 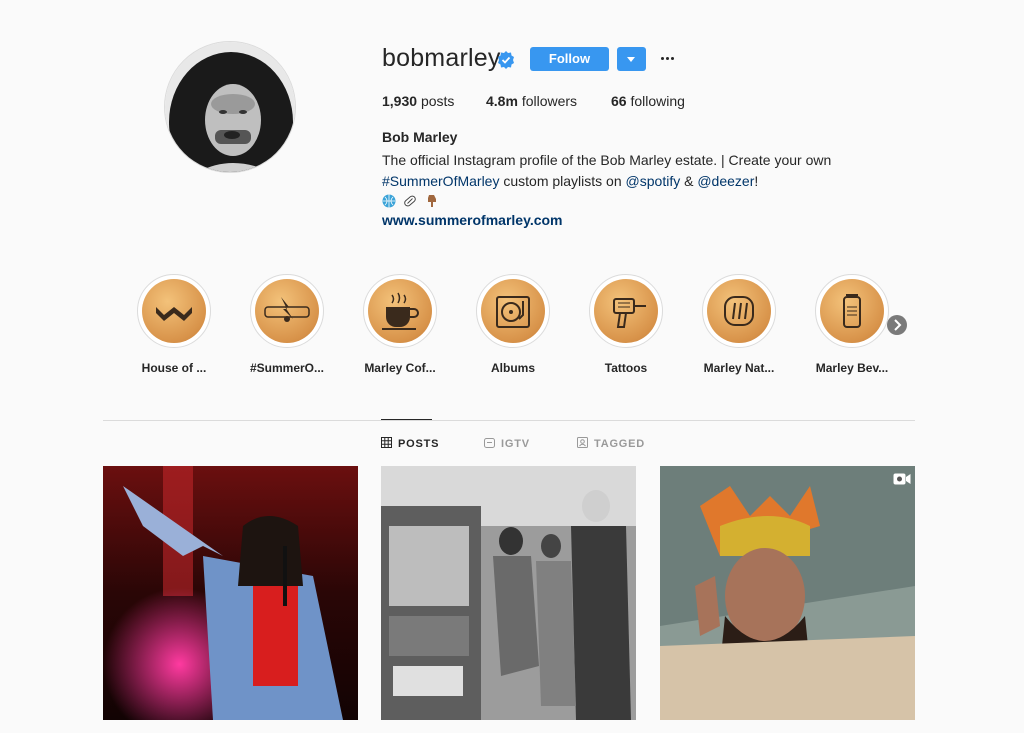 I want to click on profile-full-name: Bob Marley, so click(x=420, y=137).